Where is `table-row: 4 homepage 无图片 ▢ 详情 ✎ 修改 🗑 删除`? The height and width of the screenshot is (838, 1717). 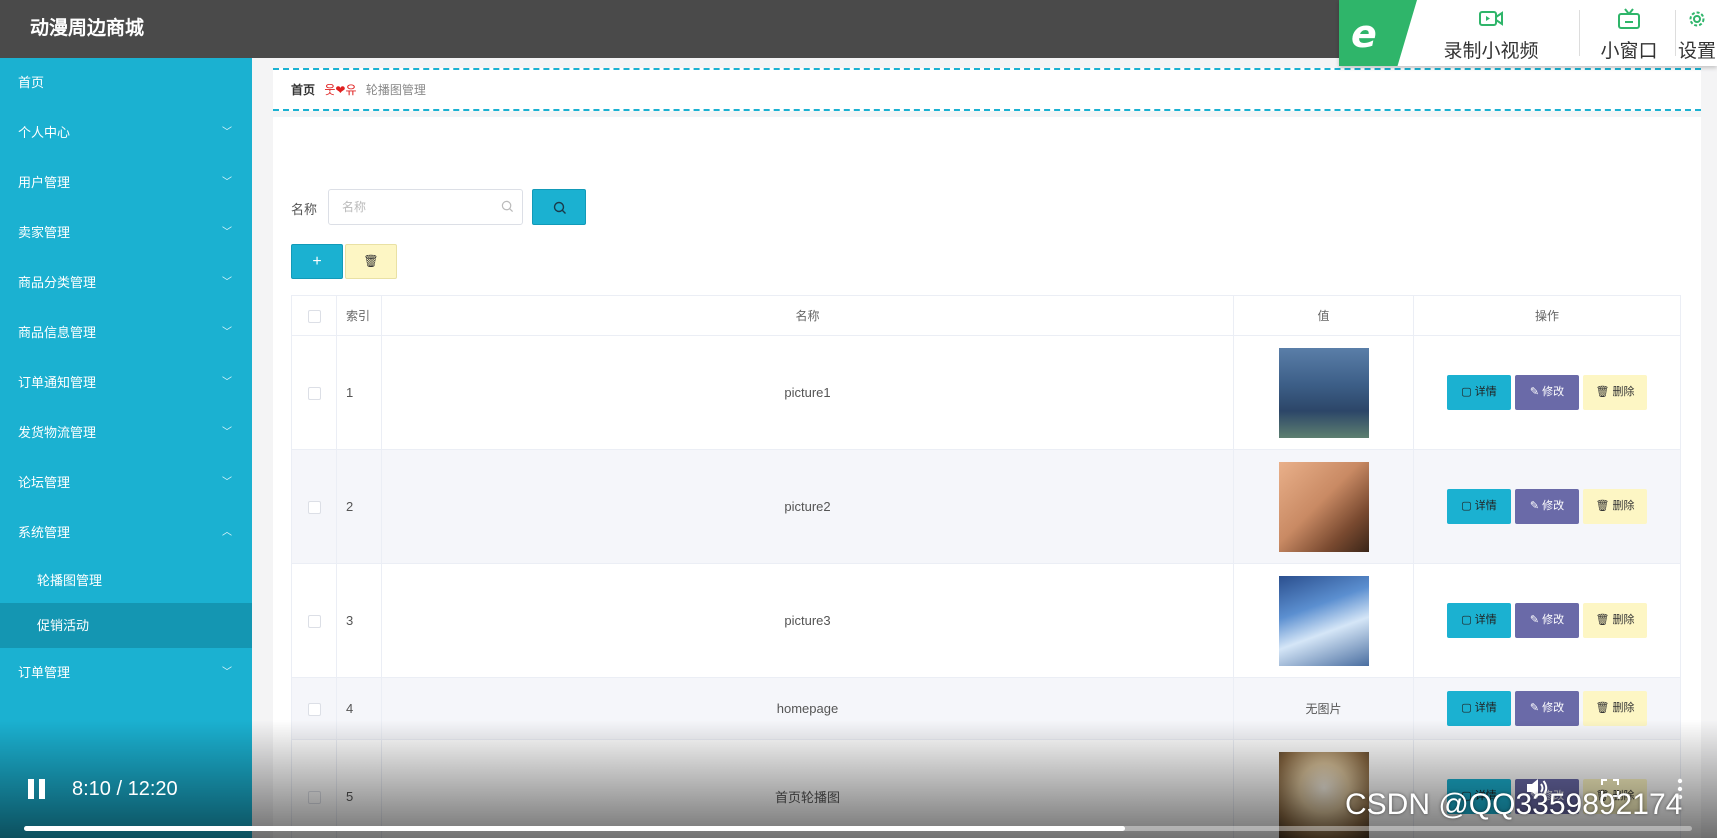
table-row: 4 homepage 无图片 ▢ 详情 ✎ 修改 🗑 删除 is located at coordinates (986, 708).